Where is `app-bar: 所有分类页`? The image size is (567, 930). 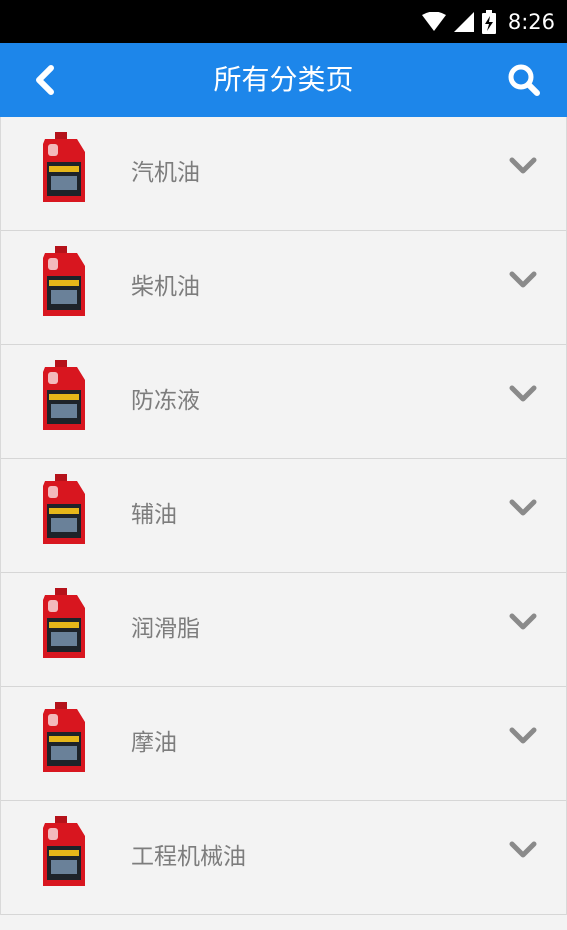 app-bar: 所有分类页 is located at coordinates (283, 80).